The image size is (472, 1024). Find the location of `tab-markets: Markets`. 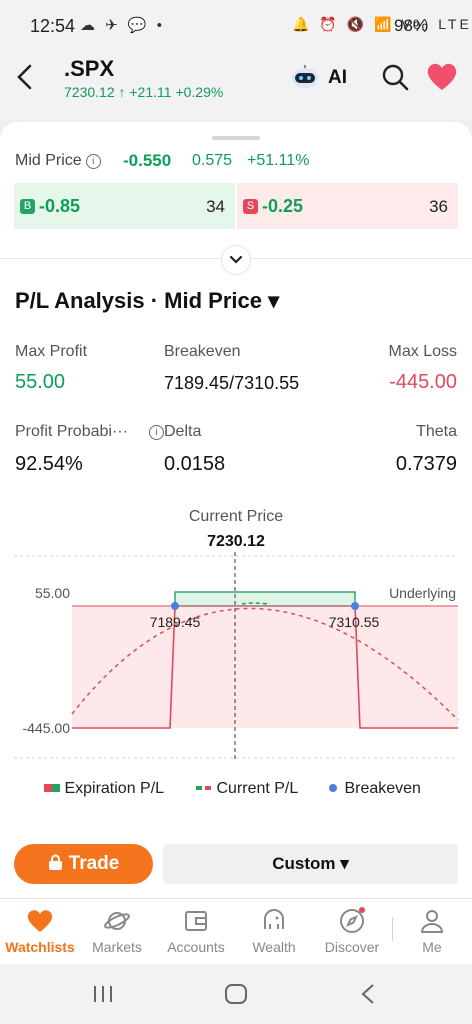

tab-markets: Markets is located at coordinates (117, 931).